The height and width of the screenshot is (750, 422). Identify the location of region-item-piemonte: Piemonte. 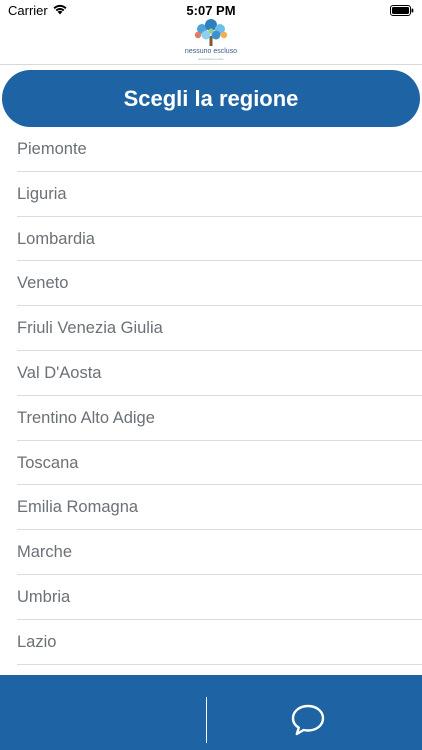
(211, 149).